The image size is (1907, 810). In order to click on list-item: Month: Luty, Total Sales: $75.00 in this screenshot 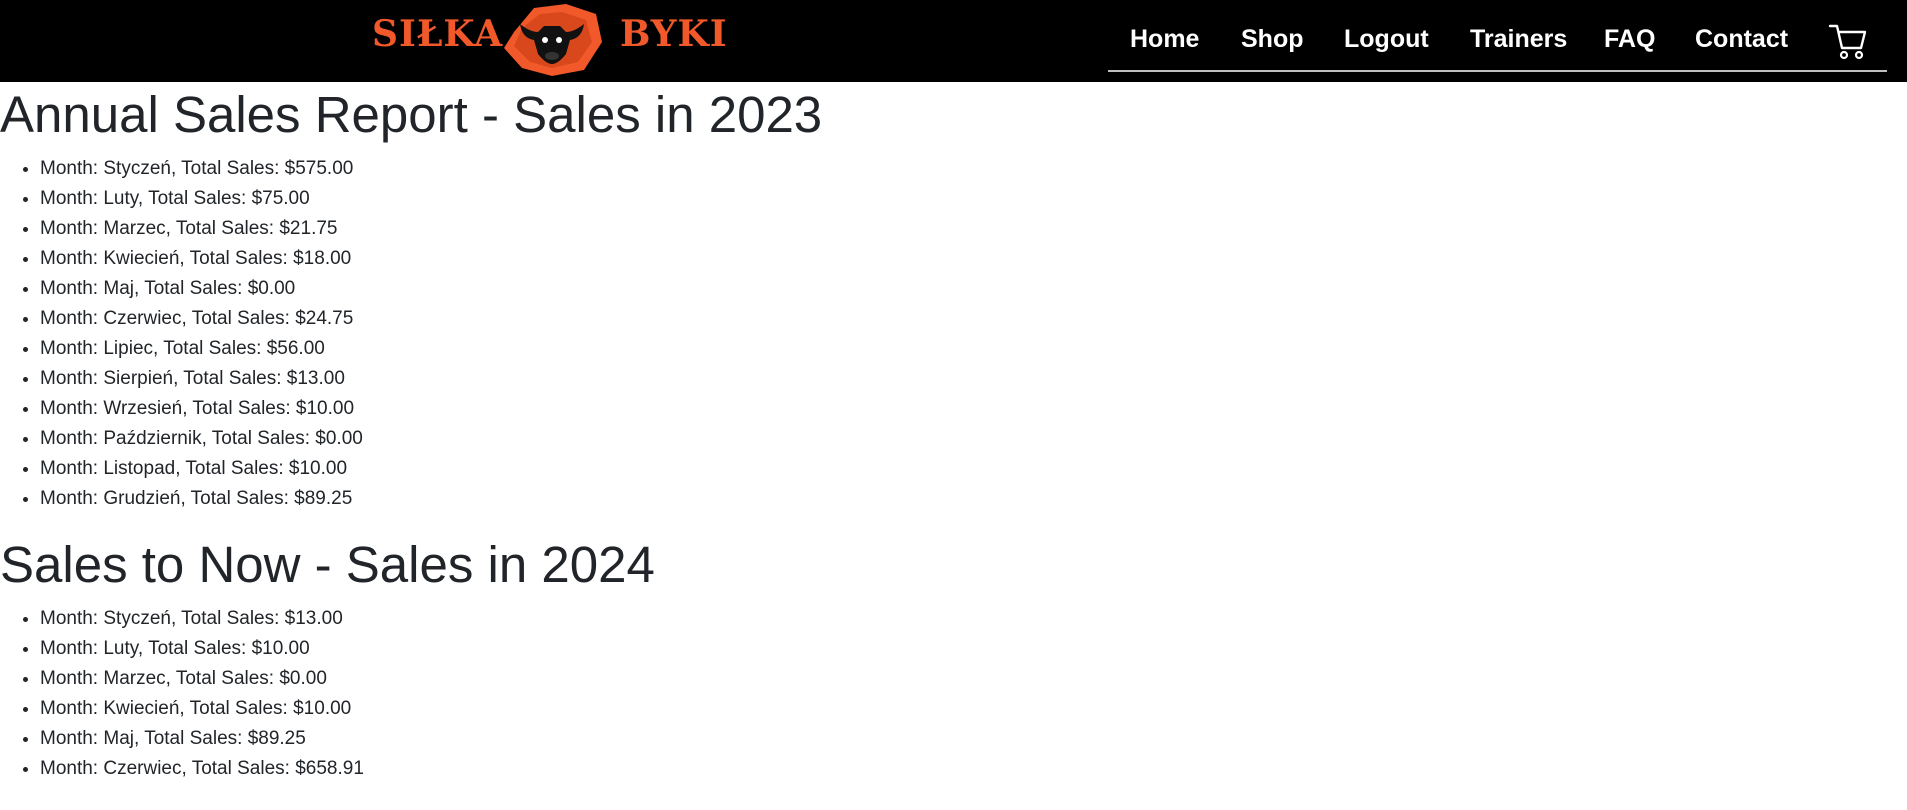, I will do `click(201, 199)`.